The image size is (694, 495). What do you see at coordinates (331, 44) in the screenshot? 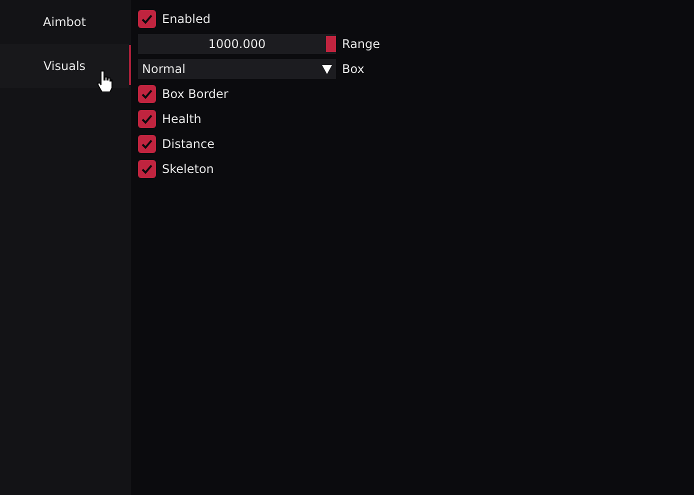
I see `slider-thumb` at bounding box center [331, 44].